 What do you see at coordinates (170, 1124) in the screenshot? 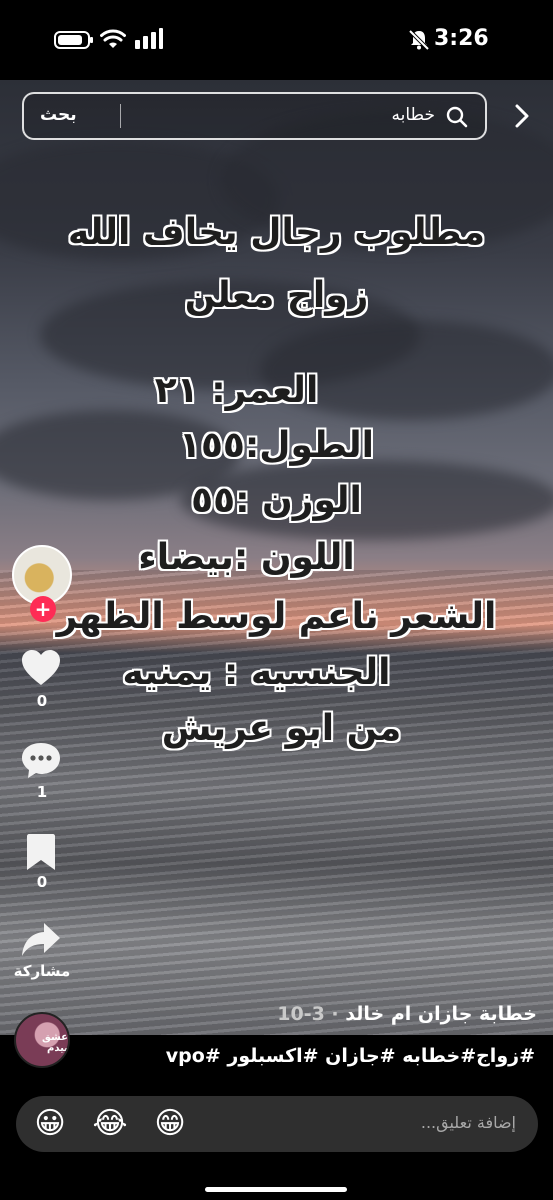
I see `emoji-smile-button: 😁` at bounding box center [170, 1124].